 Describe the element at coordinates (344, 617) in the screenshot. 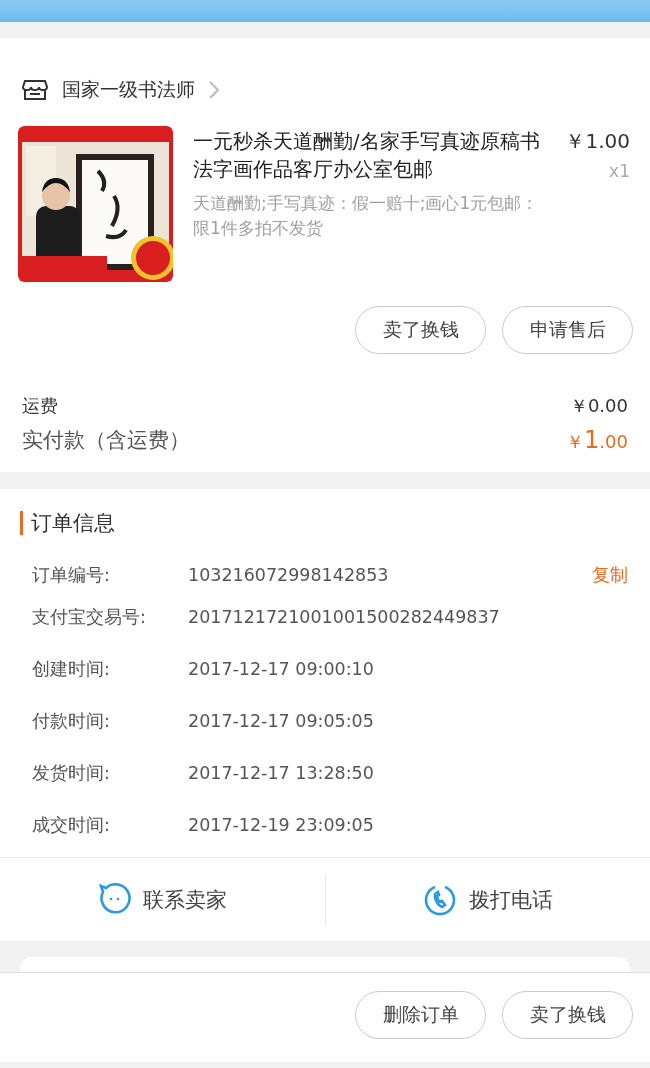

I see `info-value: 2017121721001001500282449837` at that location.